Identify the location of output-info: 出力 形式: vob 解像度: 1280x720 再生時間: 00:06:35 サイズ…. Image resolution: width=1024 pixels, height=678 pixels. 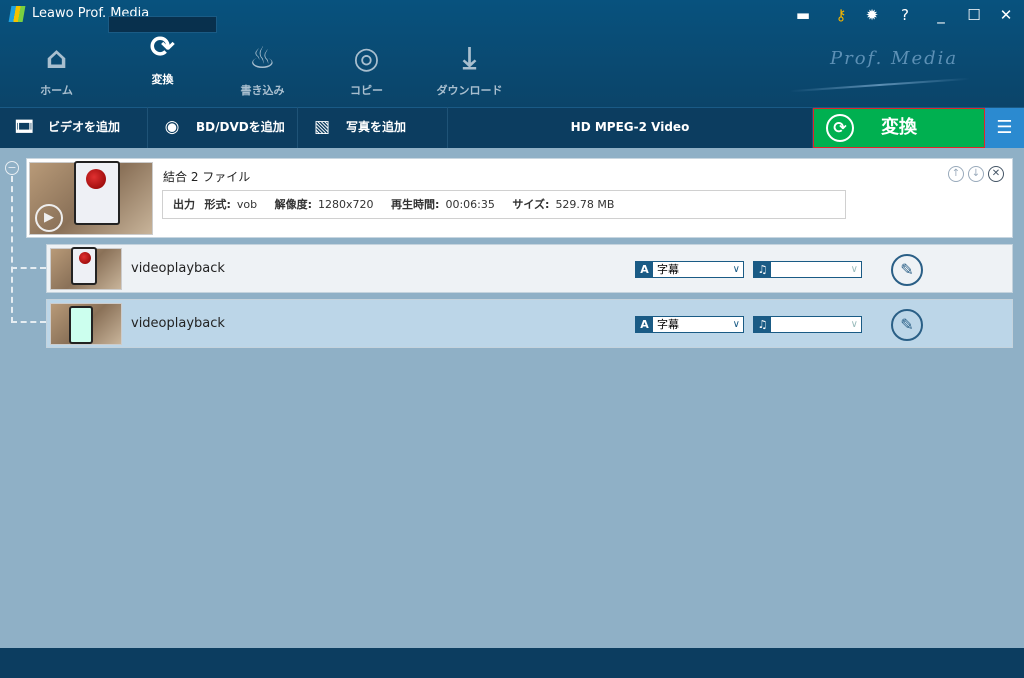
(504, 204).